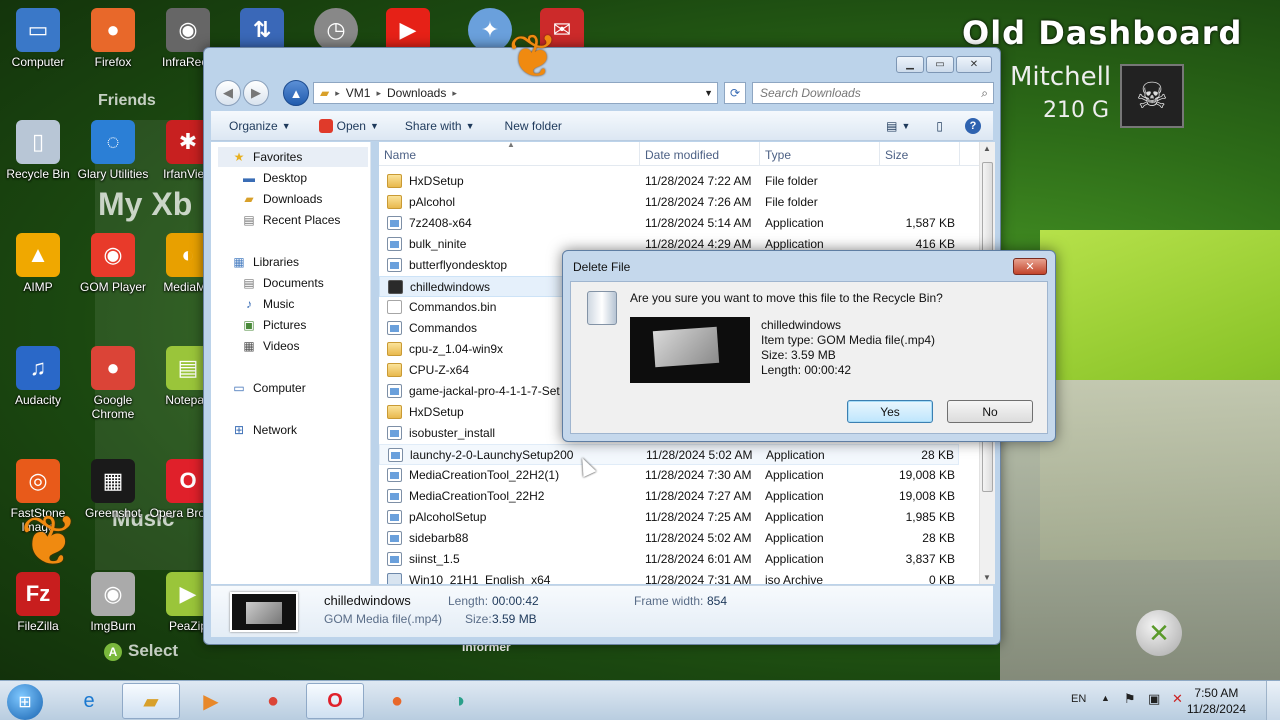  What do you see at coordinates (433, 125) in the screenshot?
I see `share-with-label: Share with` at bounding box center [433, 125].